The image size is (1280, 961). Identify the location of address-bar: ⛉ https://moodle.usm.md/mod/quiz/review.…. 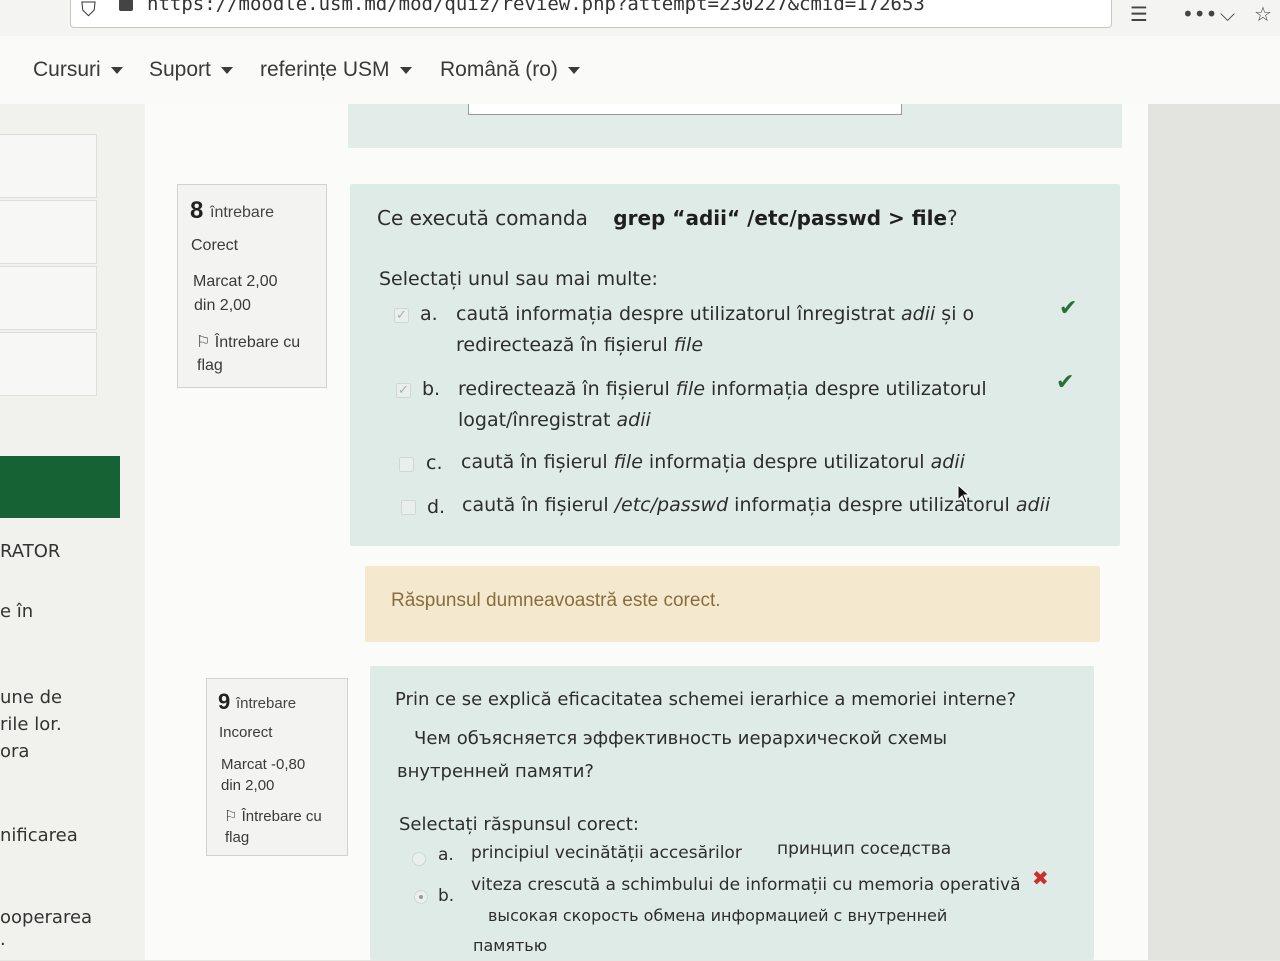
(591, 14).